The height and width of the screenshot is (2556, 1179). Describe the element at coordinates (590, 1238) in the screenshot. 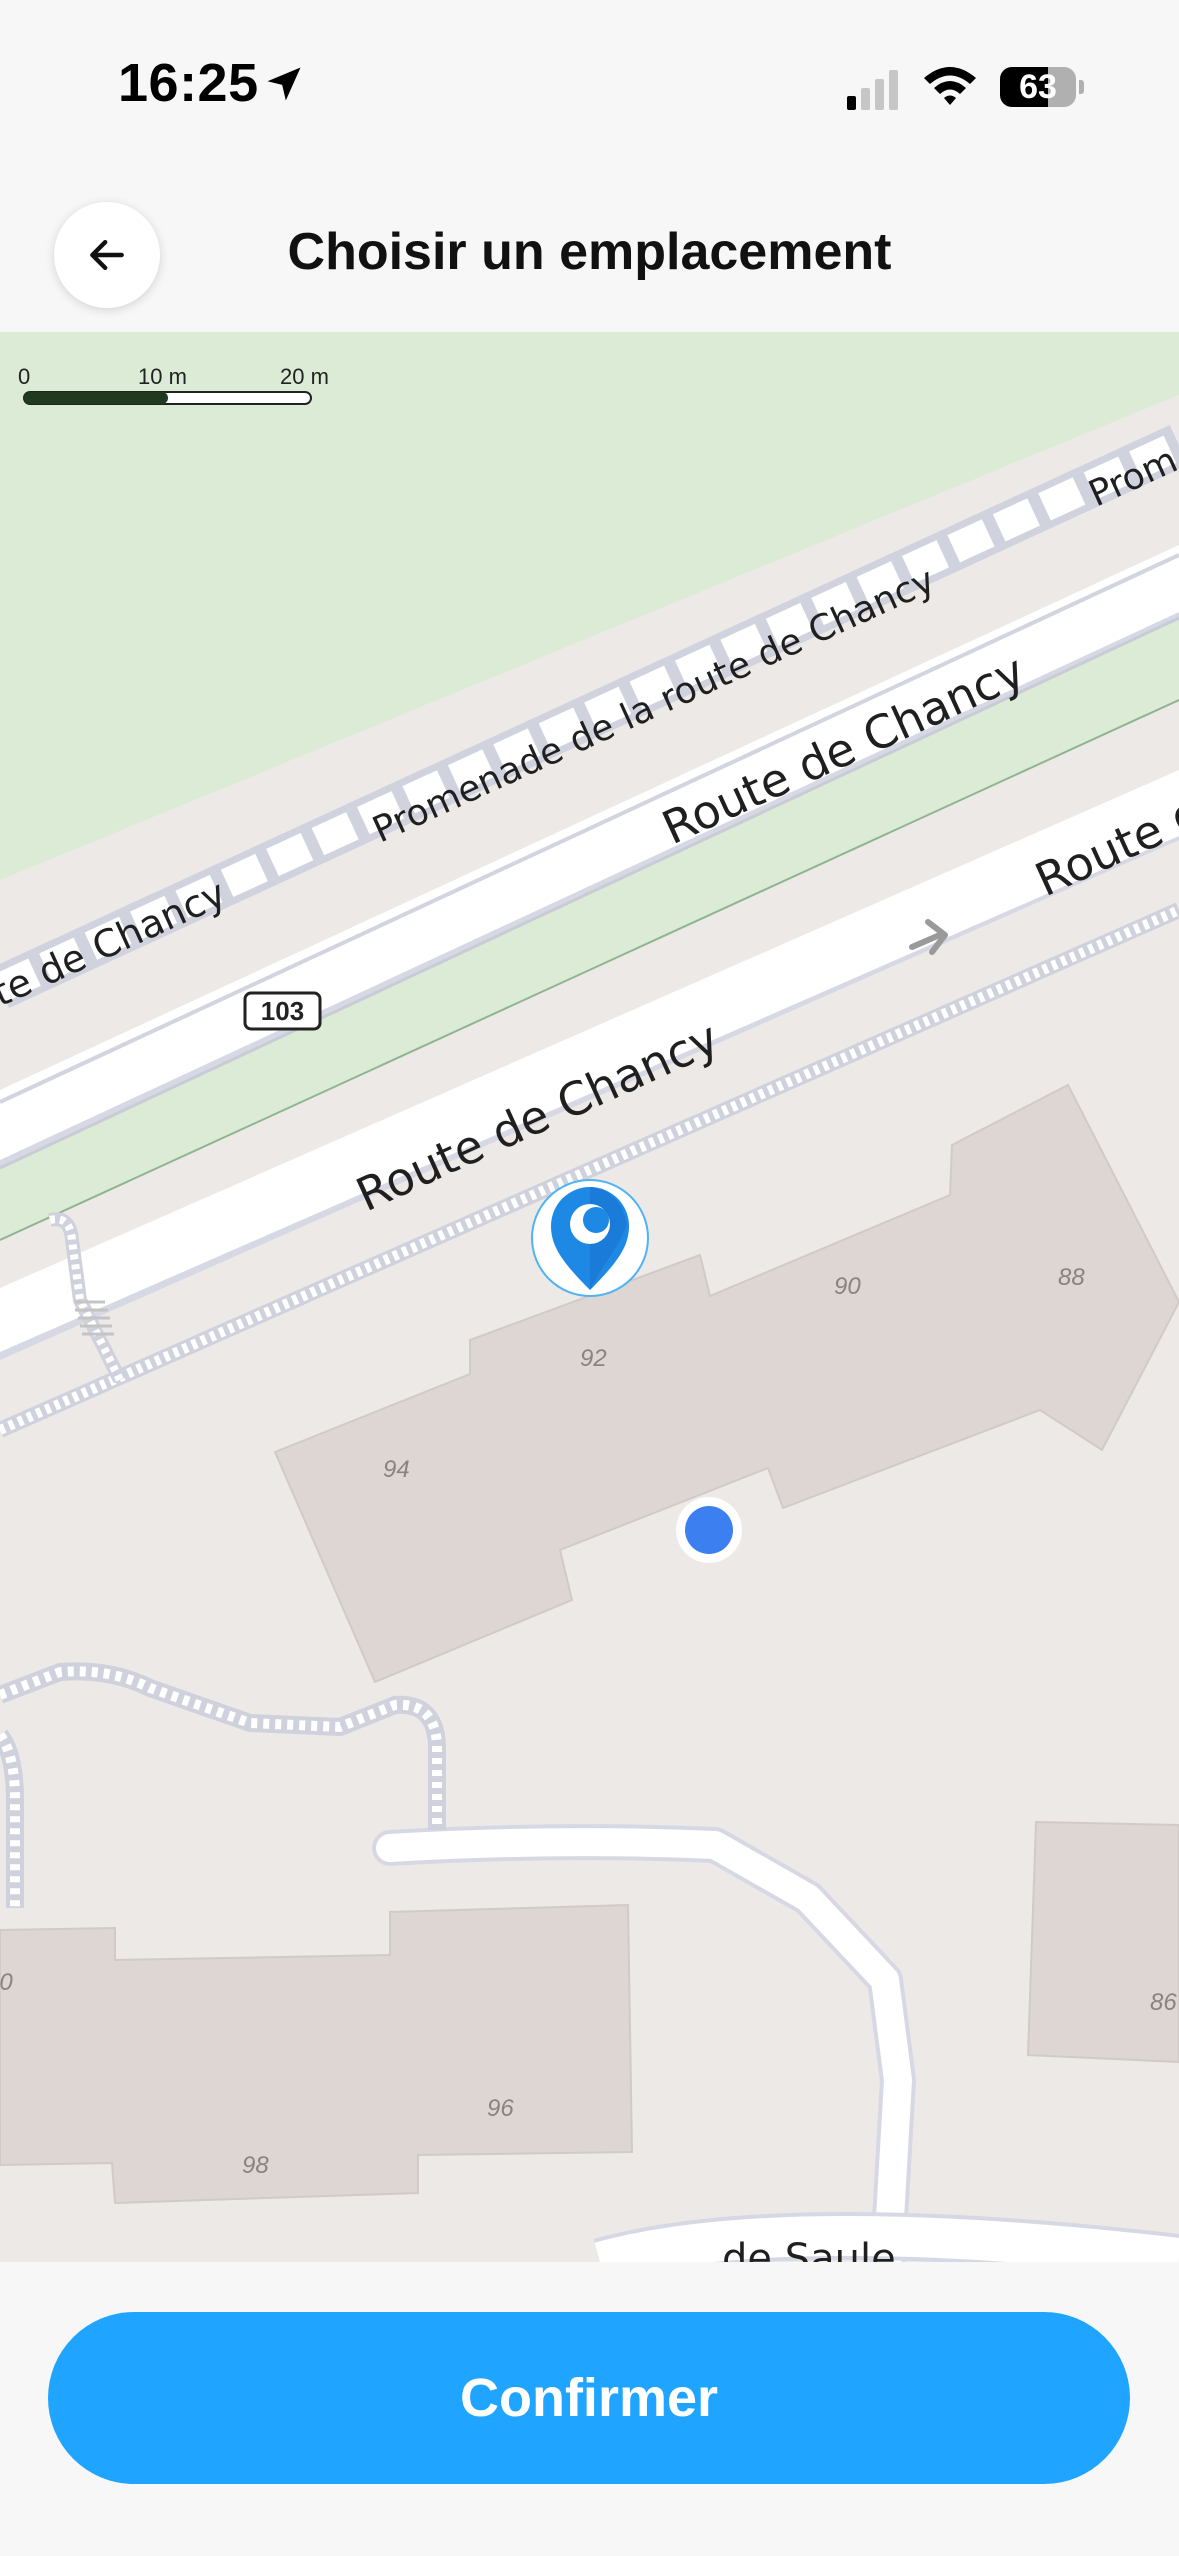

I see `location-pin-icon` at that location.